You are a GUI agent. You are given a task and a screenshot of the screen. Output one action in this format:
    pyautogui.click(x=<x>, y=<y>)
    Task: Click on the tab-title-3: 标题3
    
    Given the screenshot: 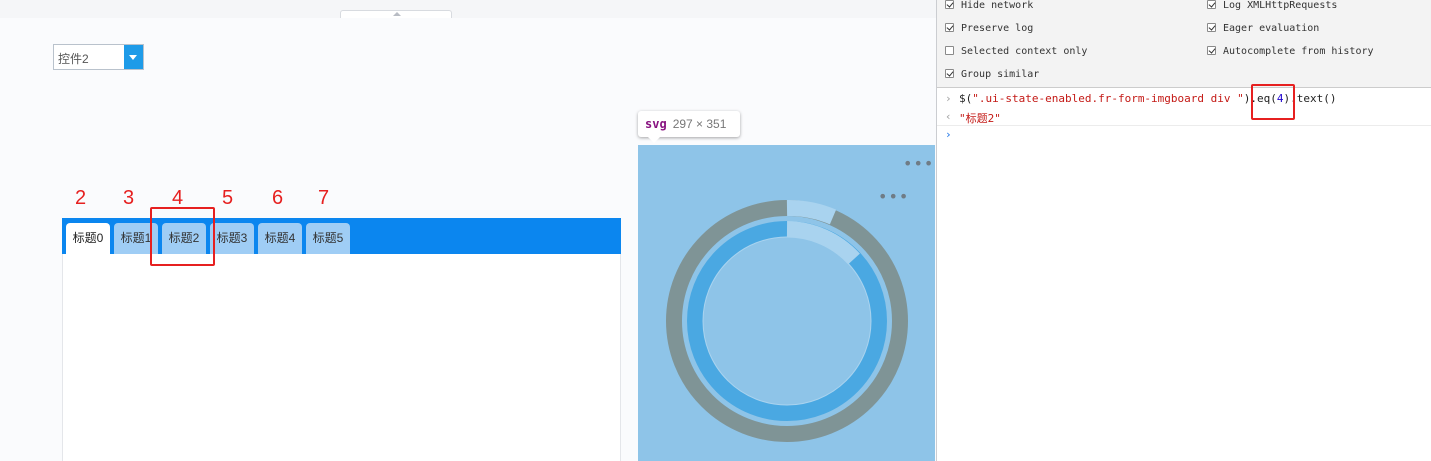 What is the action you would take?
    pyautogui.click(x=232, y=238)
    